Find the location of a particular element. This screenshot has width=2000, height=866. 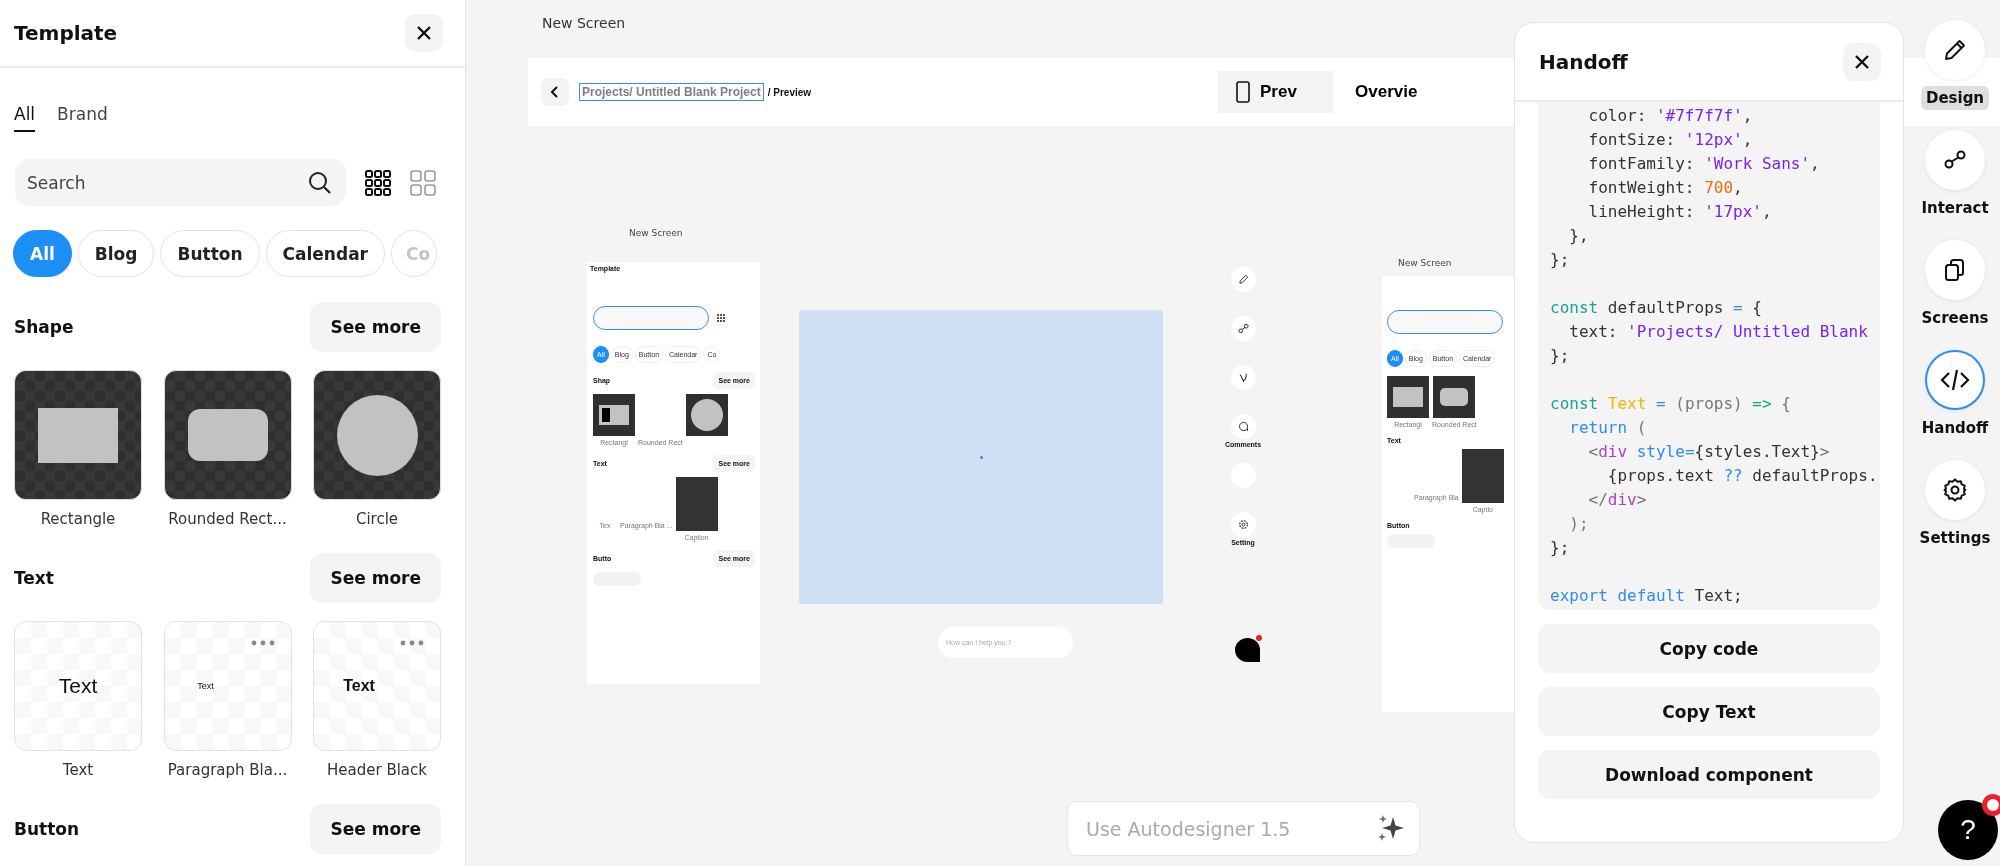

rail-label: Interact is located at coordinates (1955, 208).